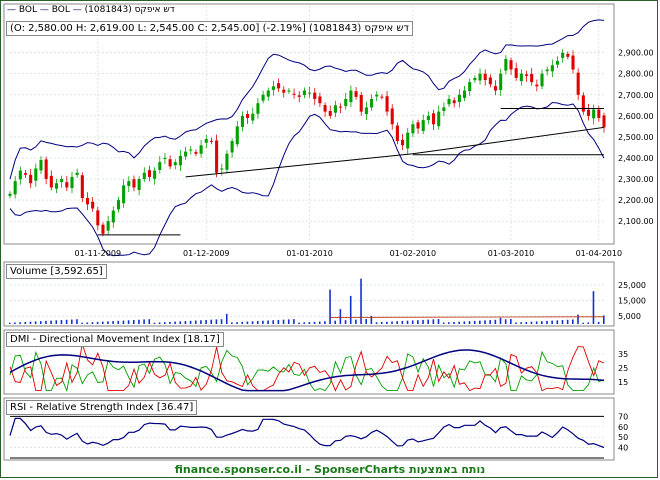 This screenshot has height=480, width=660. Describe the element at coordinates (11, 10) in the screenshot. I see `legend-band-upper: —` at that location.